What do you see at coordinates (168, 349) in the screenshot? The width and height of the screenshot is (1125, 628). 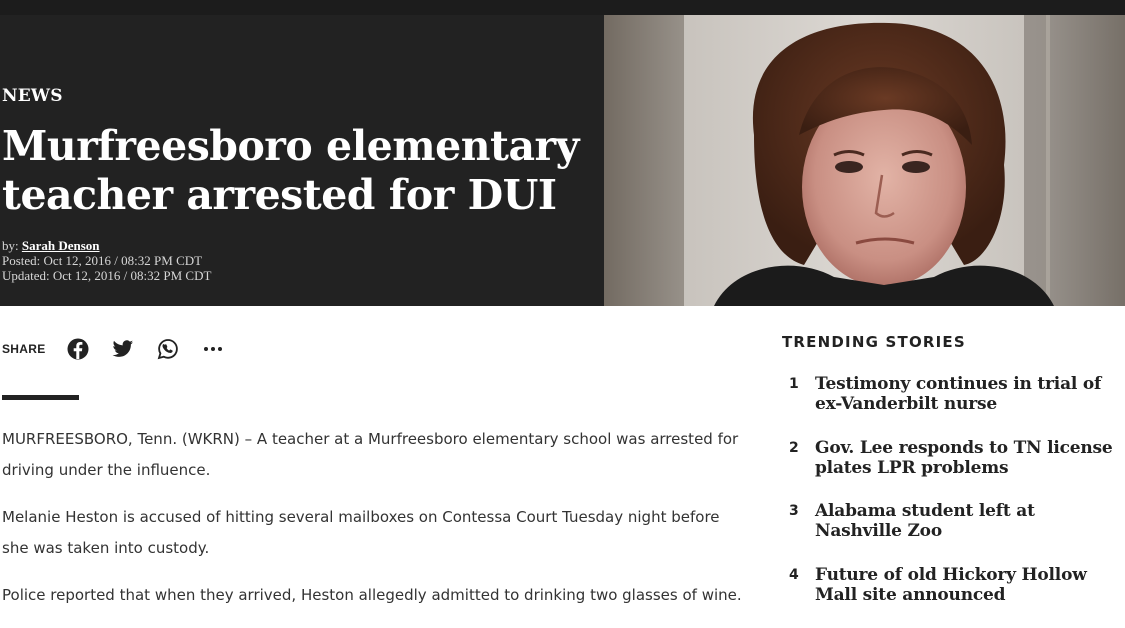 I see `whatsapp-icon` at bounding box center [168, 349].